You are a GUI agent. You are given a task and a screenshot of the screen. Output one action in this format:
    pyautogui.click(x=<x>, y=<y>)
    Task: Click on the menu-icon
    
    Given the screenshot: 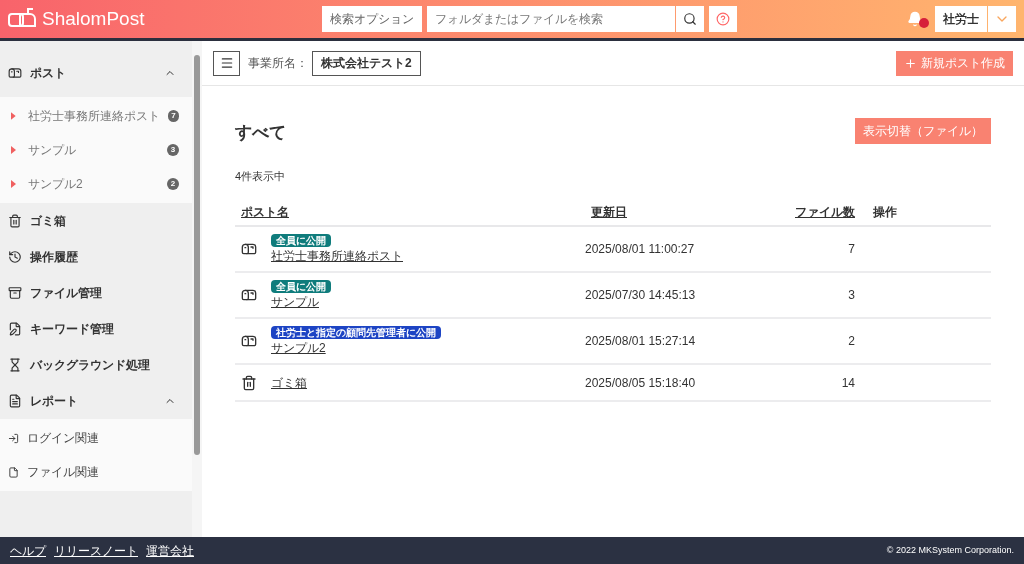 What is the action you would take?
    pyautogui.click(x=226, y=63)
    